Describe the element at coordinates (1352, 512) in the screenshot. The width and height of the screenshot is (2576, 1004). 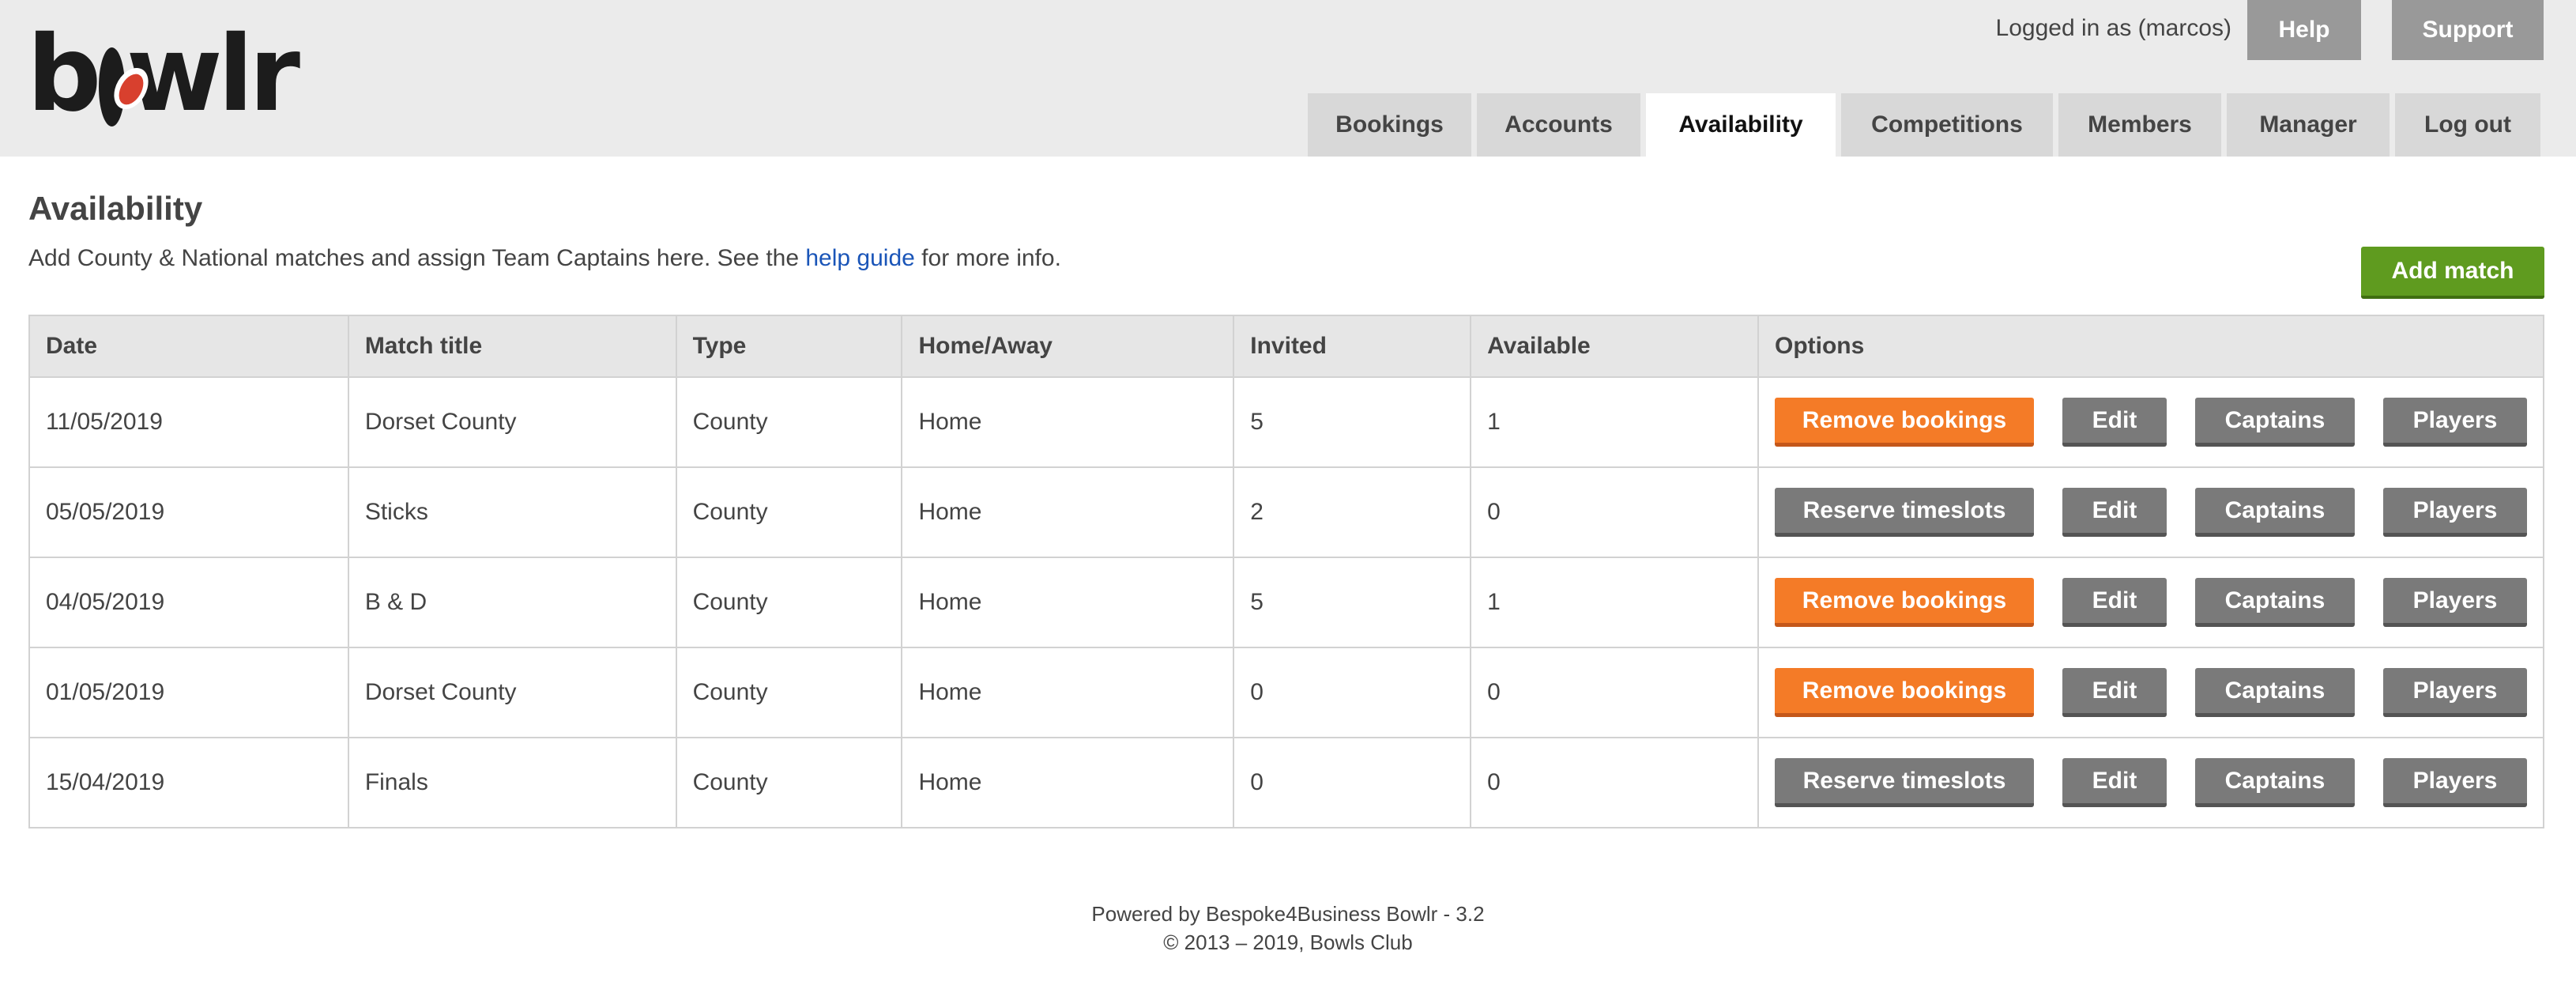
I see `cell-invited: 2` at that location.